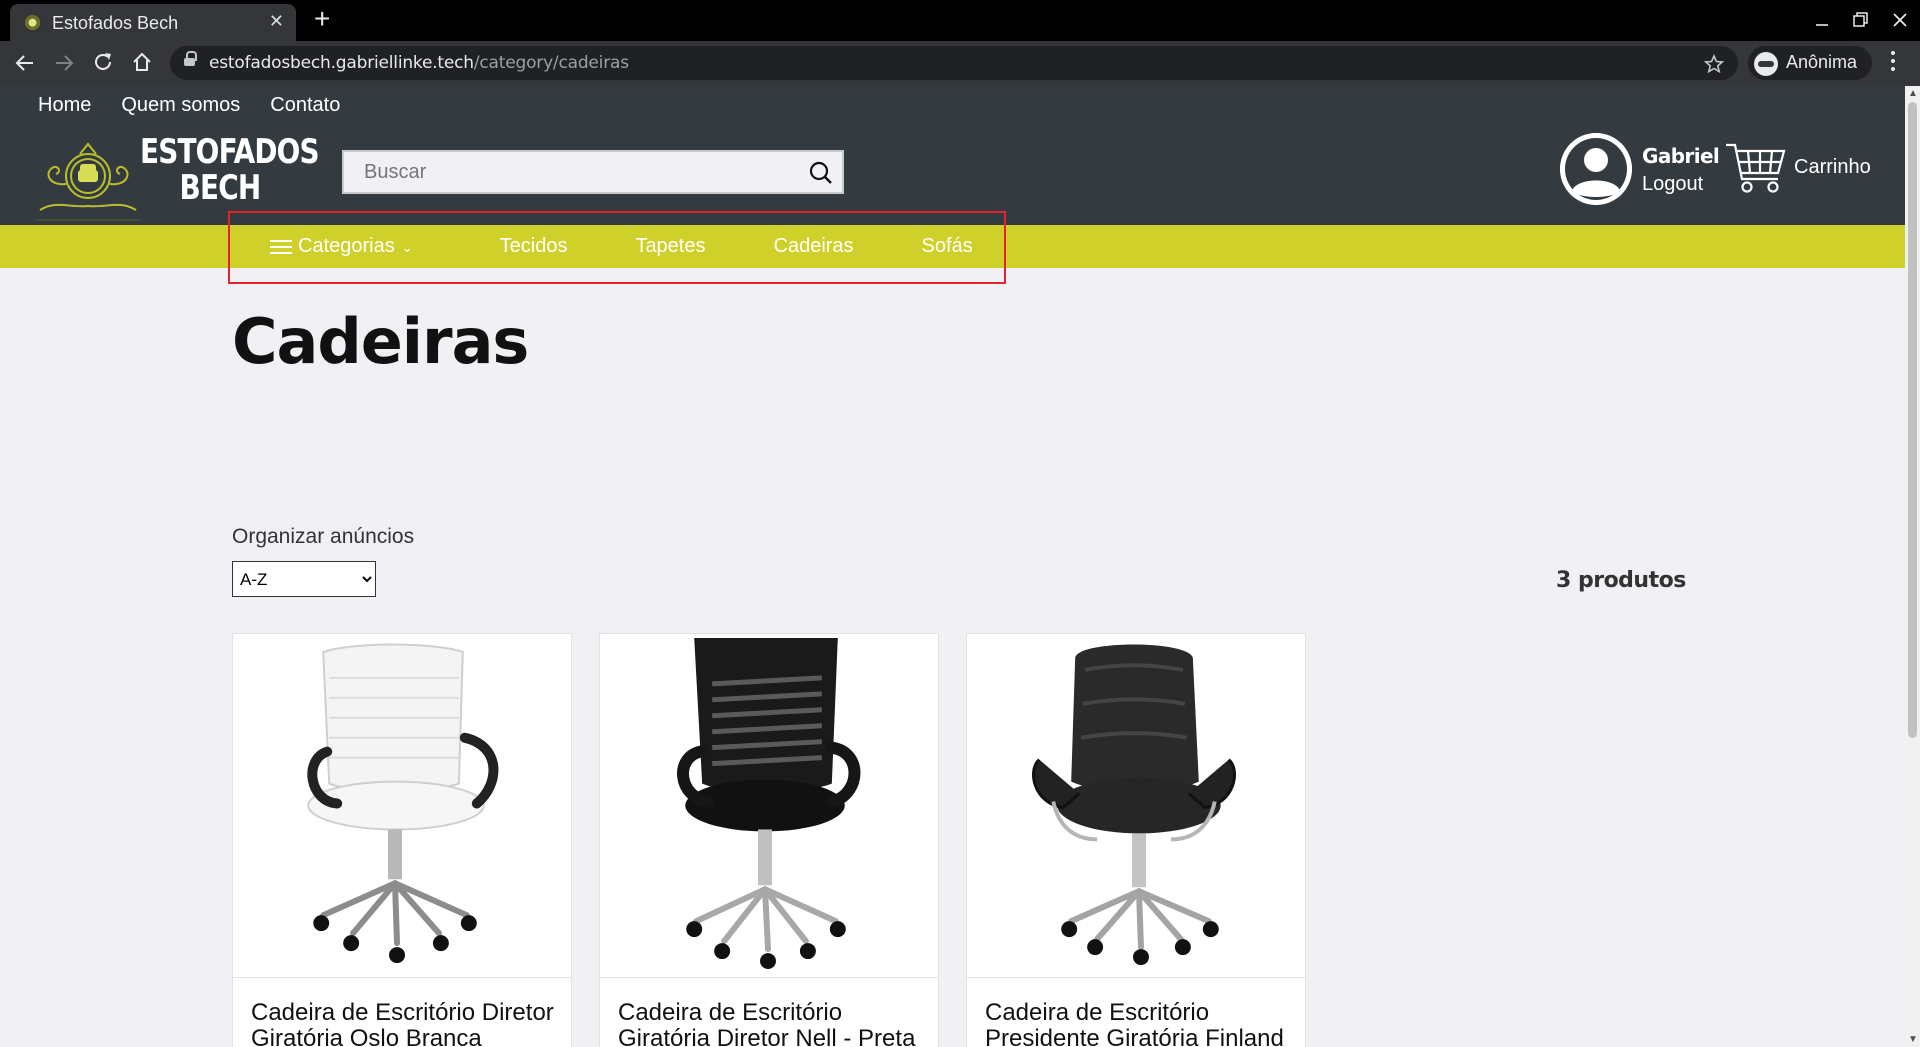 The height and width of the screenshot is (1047, 1920). What do you see at coordinates (323, 536) in the screenshot?
I see `sort-label: Organizar anúncios` at bounding box center [323, 536].